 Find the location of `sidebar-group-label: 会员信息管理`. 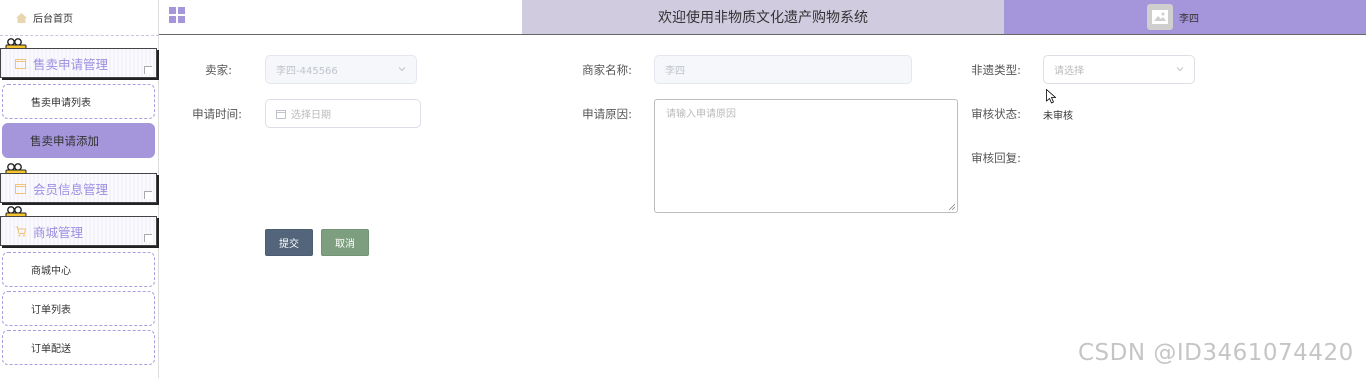

sidebar-group-label: 会员信息管理 is located at coordinates (71, 189).